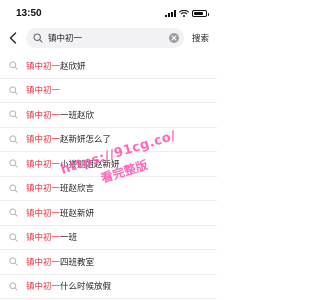 This screenshot has width=320, height=300. I want to click on suggestion-text: 镇中初一一班赵欣, so click(60, 115).